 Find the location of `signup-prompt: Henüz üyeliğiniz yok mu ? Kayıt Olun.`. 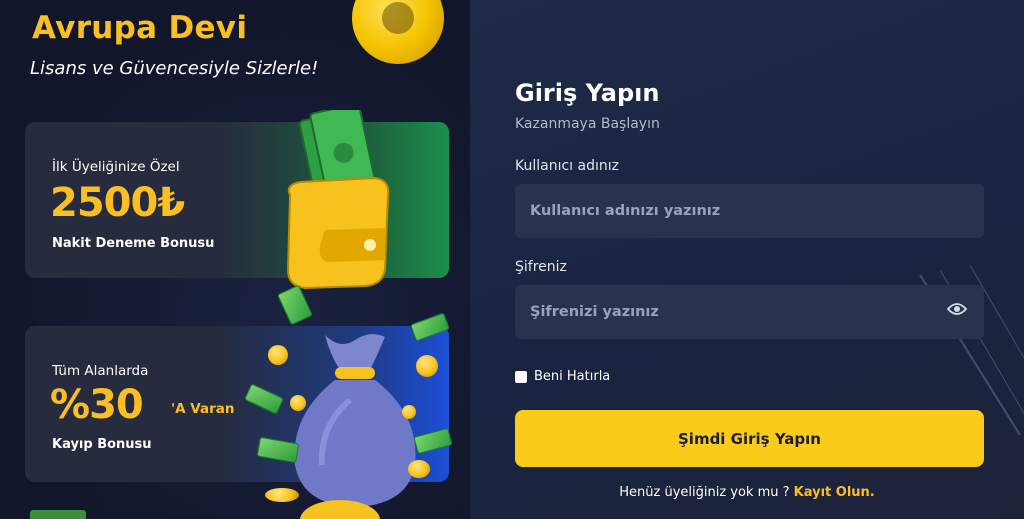

signup-prompt: Henüz üyeliğiniz yok mu ? Kayıt Olun. is located at coordinates (747, 492).